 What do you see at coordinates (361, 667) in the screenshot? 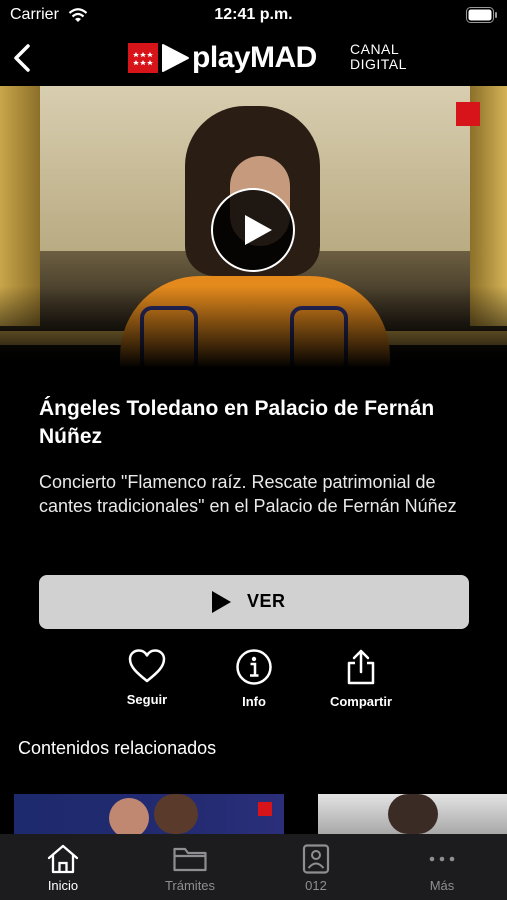
I see `share-icon` at bounding box center [361, 667].